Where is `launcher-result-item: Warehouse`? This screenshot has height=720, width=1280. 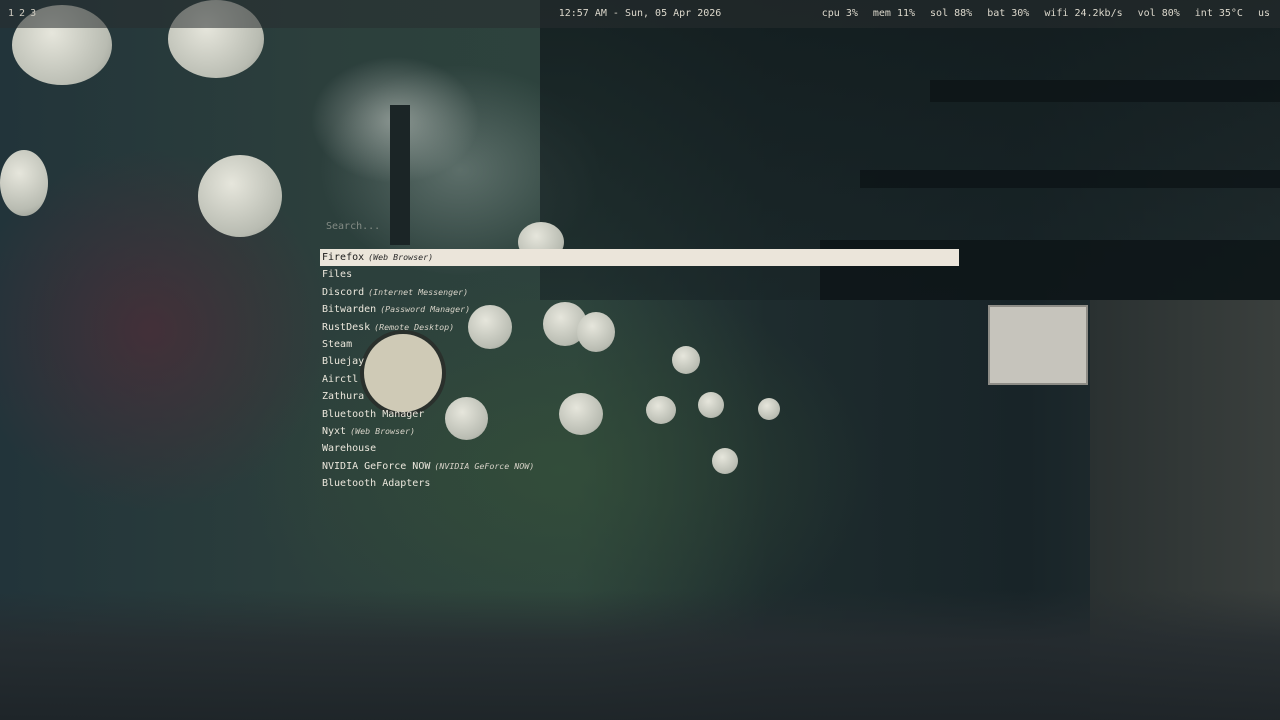 launcher-result-item: Warehouse is located at coordinates (640, 448).